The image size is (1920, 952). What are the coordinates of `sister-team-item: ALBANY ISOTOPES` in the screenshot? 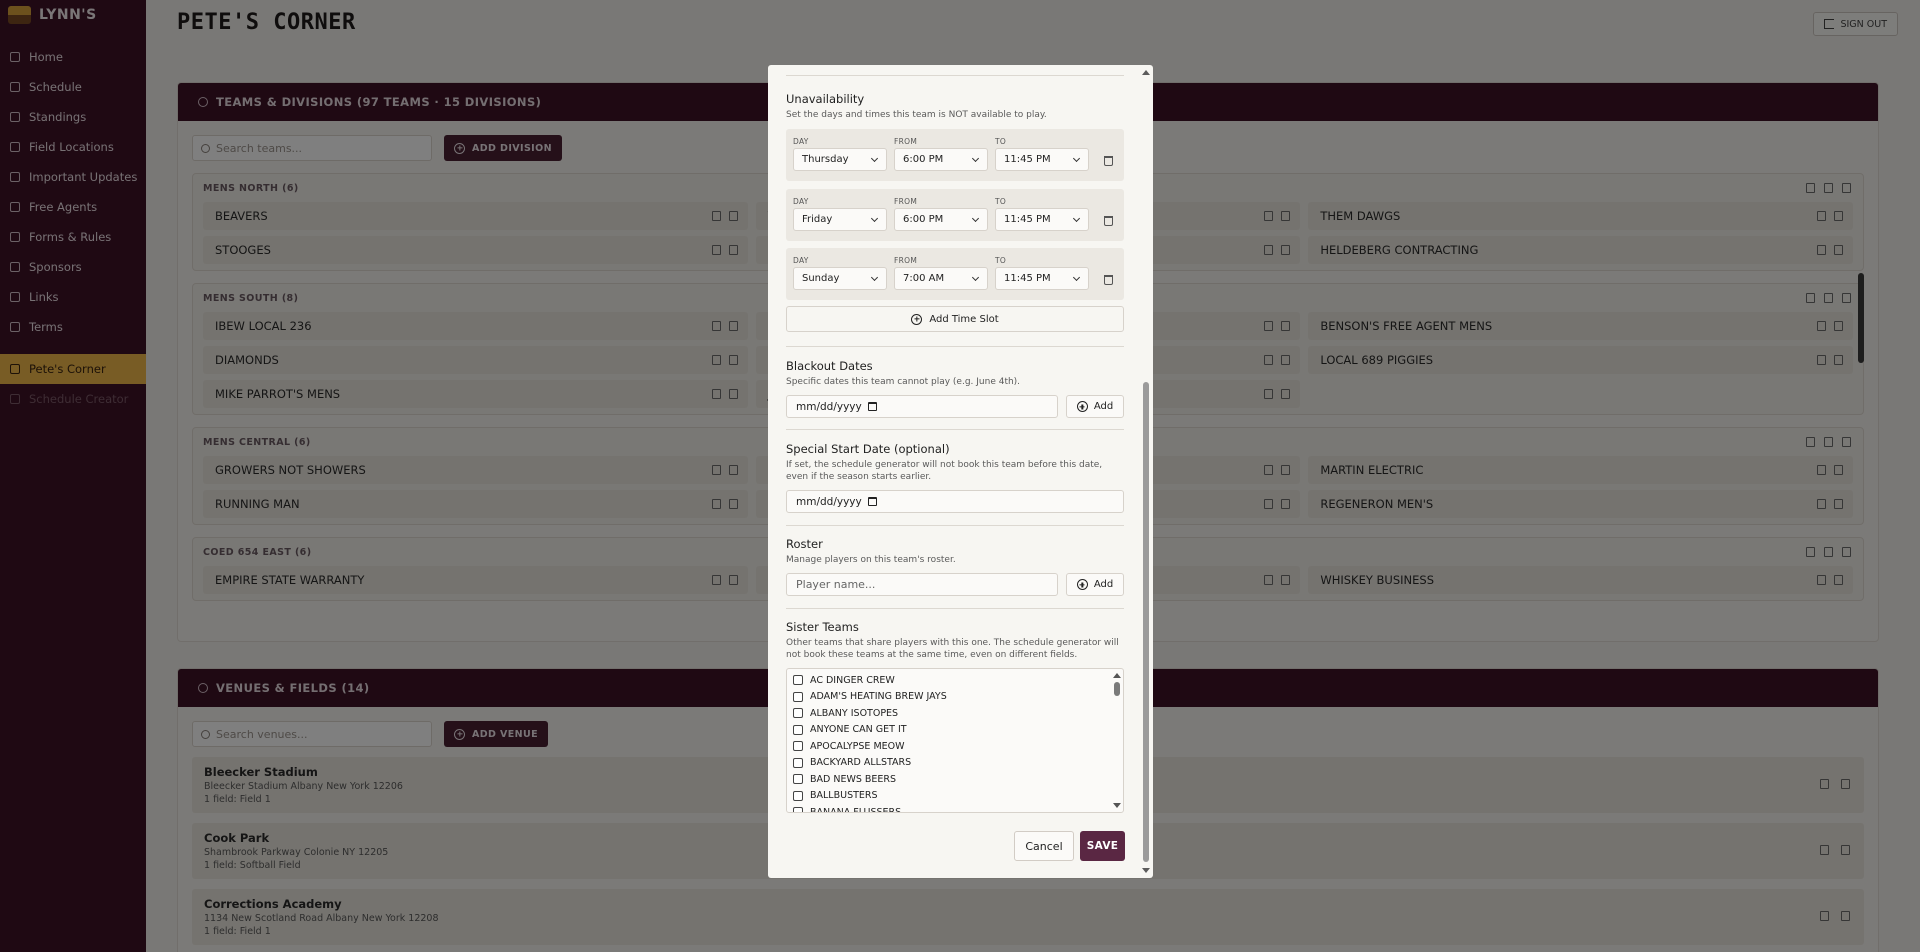 It's located at (955, 713).